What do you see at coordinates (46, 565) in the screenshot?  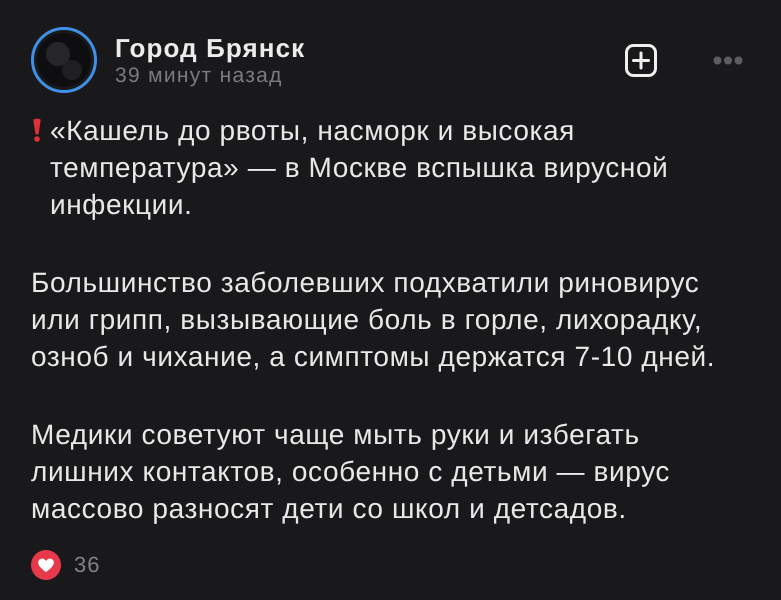 I see `like-button` at bounding box center [46, 565].